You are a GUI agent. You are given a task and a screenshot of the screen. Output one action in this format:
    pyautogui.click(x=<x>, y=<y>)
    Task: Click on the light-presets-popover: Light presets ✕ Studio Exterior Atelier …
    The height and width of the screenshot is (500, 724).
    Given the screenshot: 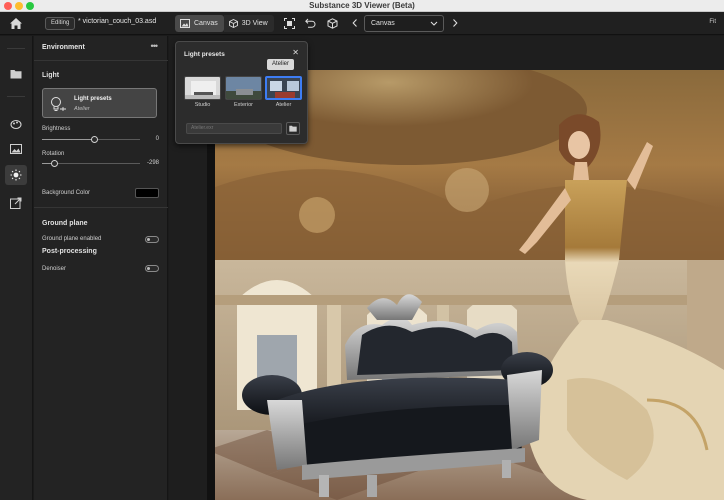 What is the action you would take?
    pyautogui.click(x=241, y=92)
    